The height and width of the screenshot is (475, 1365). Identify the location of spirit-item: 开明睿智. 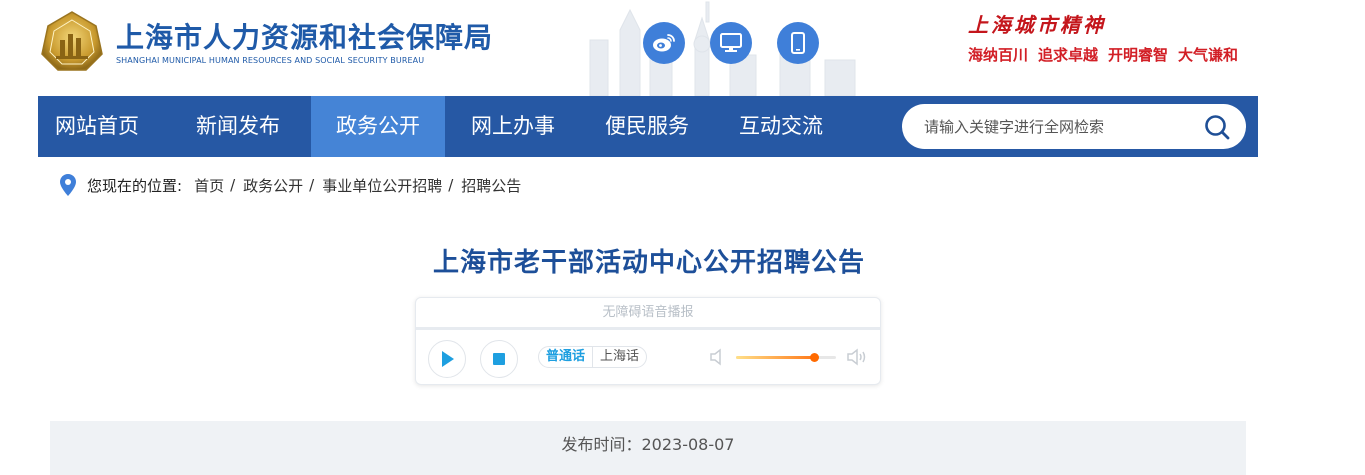
(1138, 55).